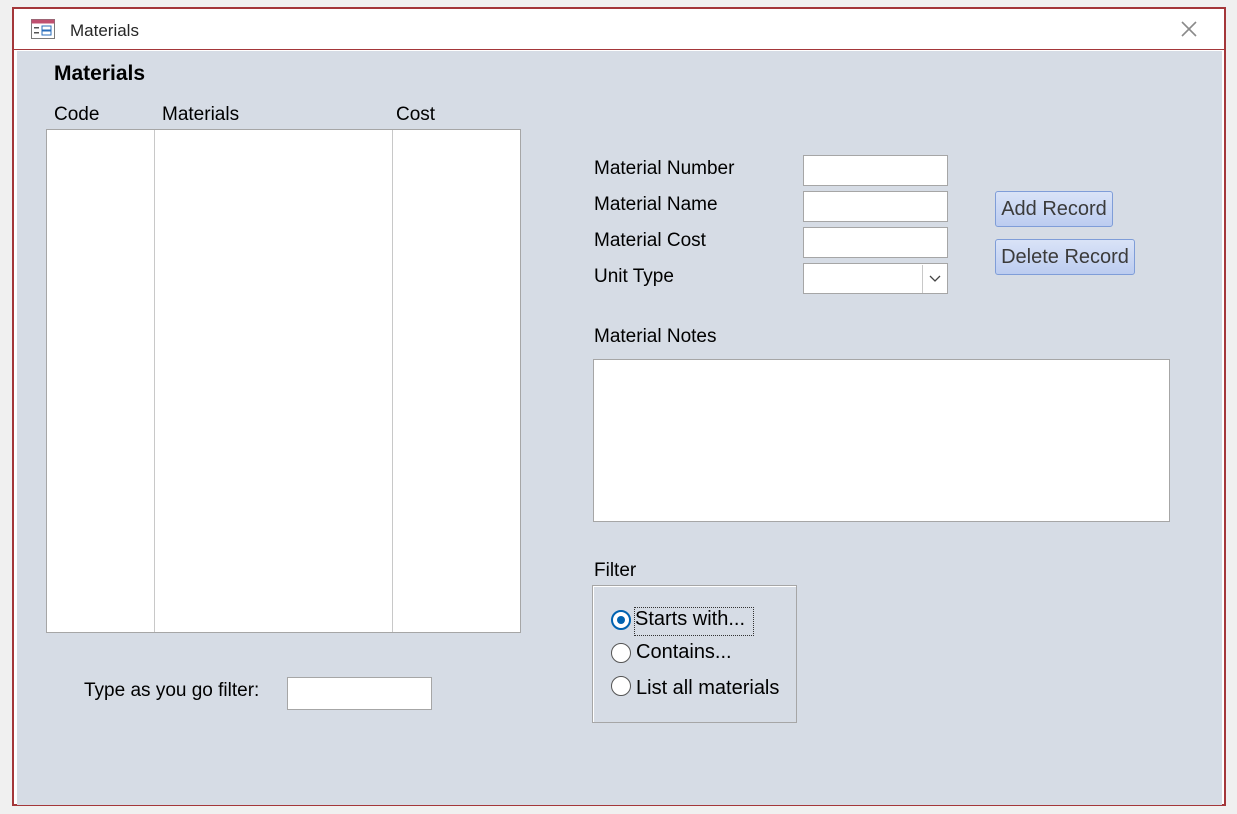  I want to click on filter-radio-starts-with, so click(621, 620).